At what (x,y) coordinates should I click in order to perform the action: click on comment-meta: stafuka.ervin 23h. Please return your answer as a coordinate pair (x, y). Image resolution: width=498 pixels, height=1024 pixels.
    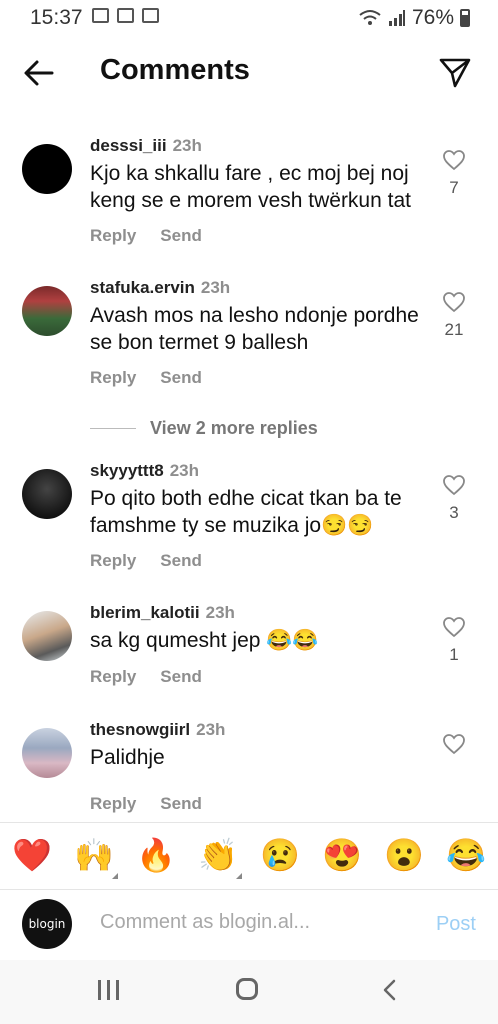
    Looking at the image, I should click on (160, 288).